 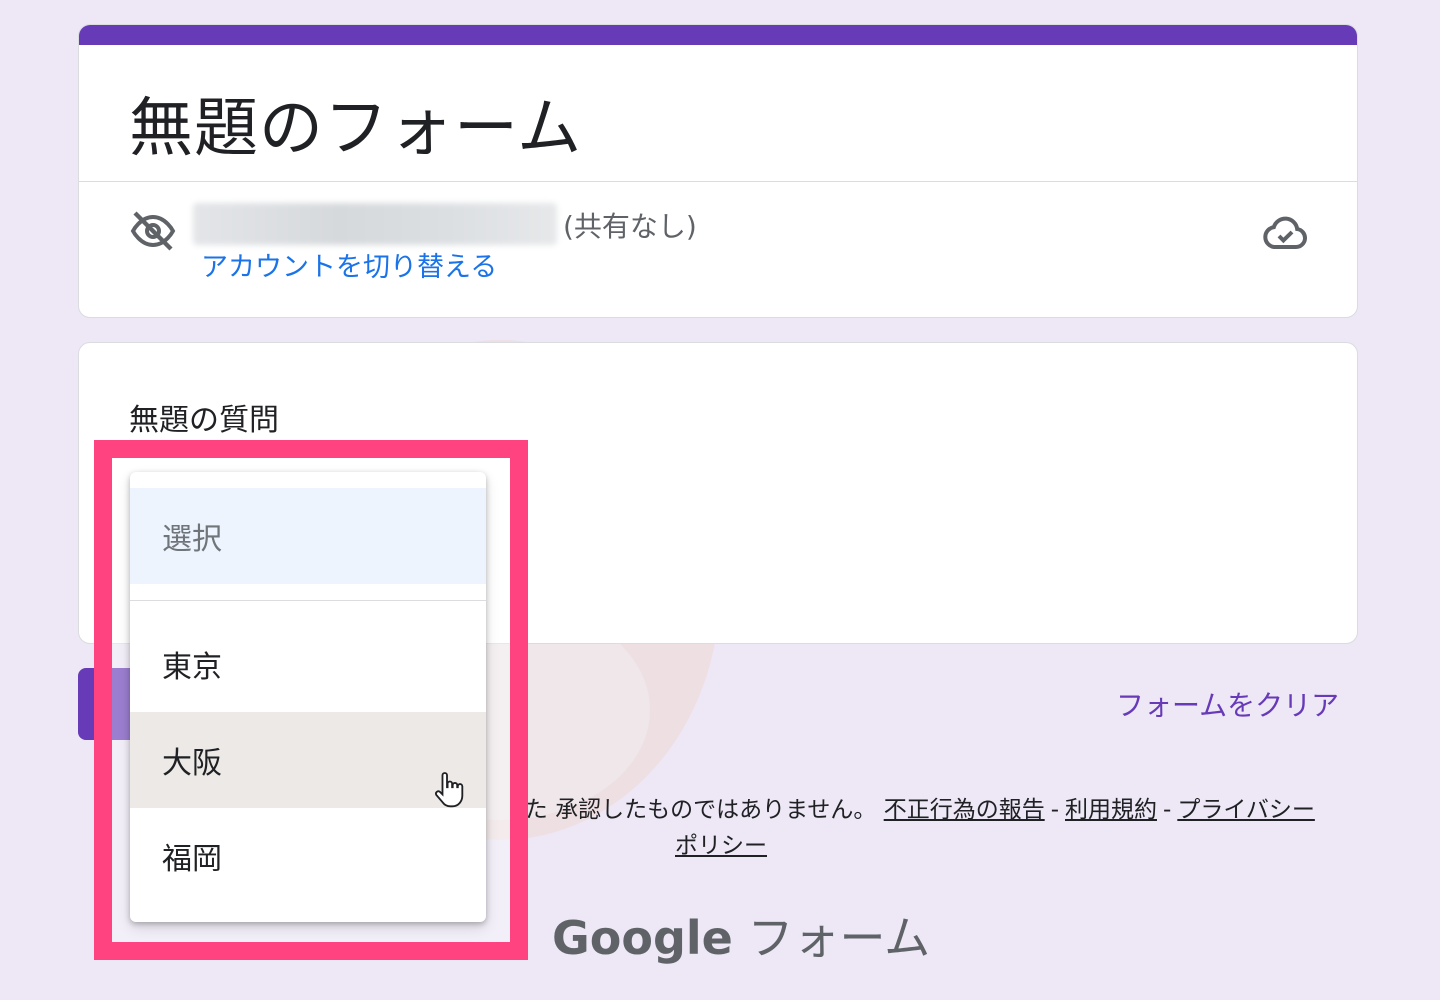 I want to click on share-status: (共有なし), so click(x=630, y=226).